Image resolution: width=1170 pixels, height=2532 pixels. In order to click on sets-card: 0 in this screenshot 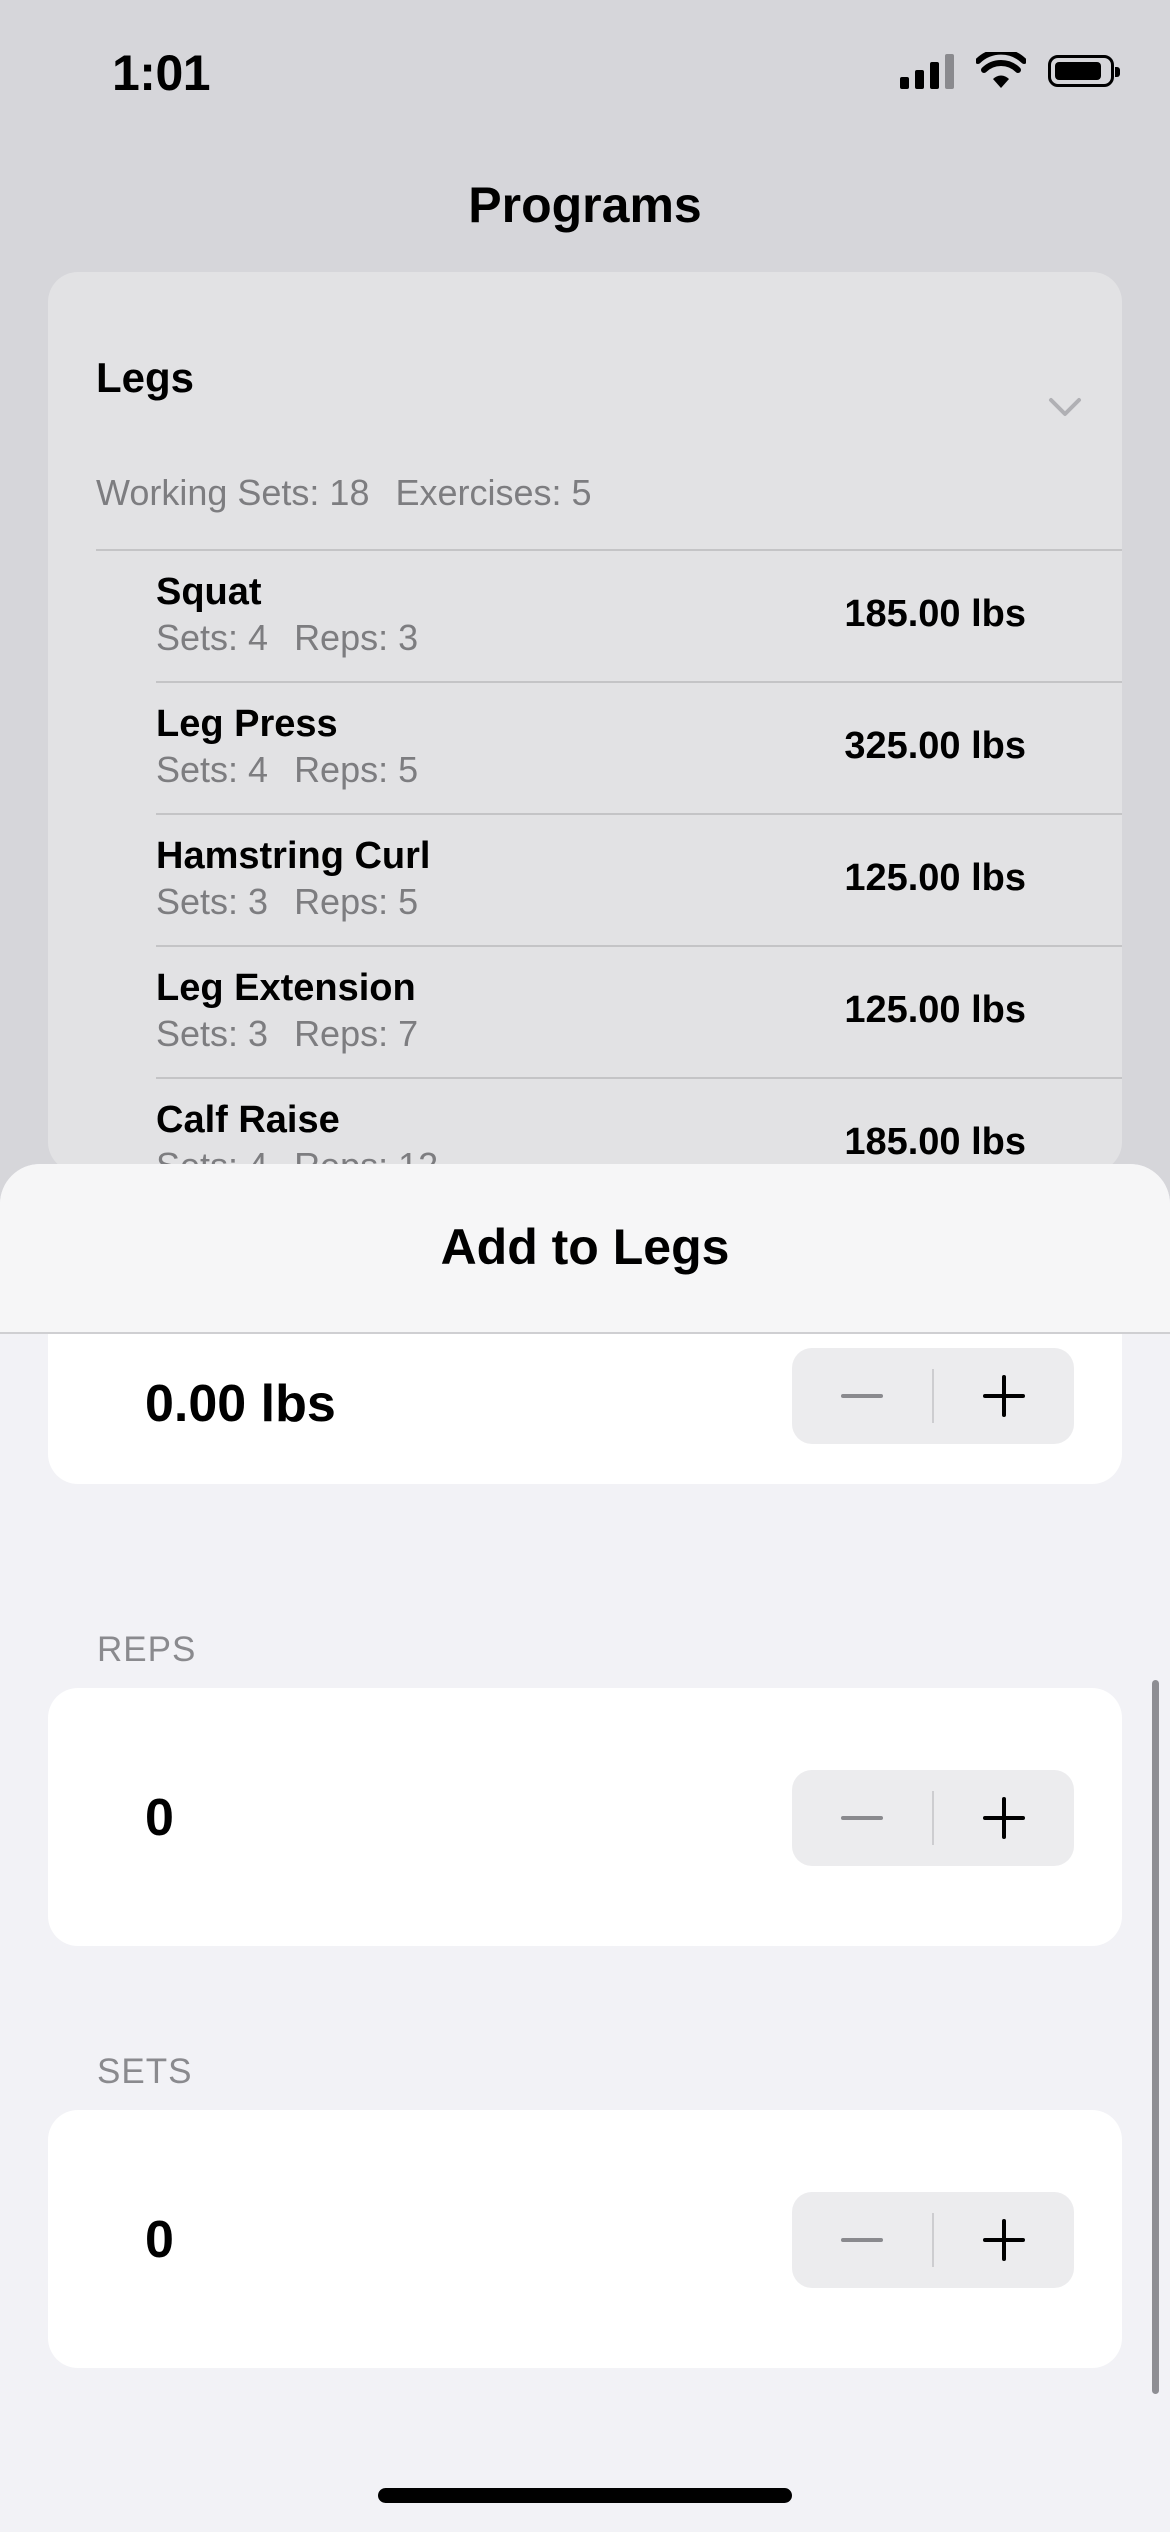, I will do `click(585, 2239)`.